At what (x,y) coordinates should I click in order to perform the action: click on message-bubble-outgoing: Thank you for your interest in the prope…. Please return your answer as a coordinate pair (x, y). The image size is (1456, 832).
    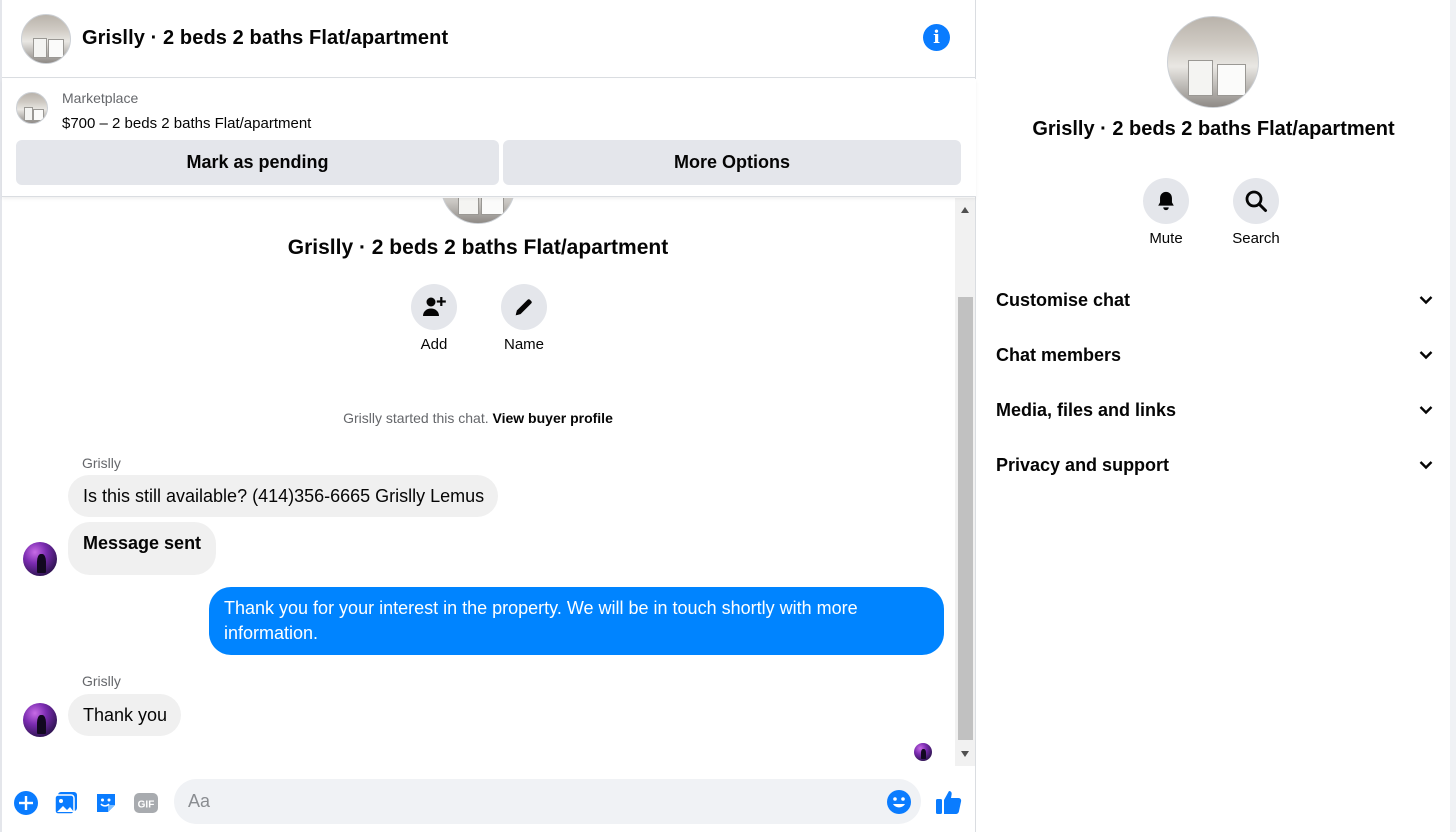
    Looking at the image, I should click on (576, 621).